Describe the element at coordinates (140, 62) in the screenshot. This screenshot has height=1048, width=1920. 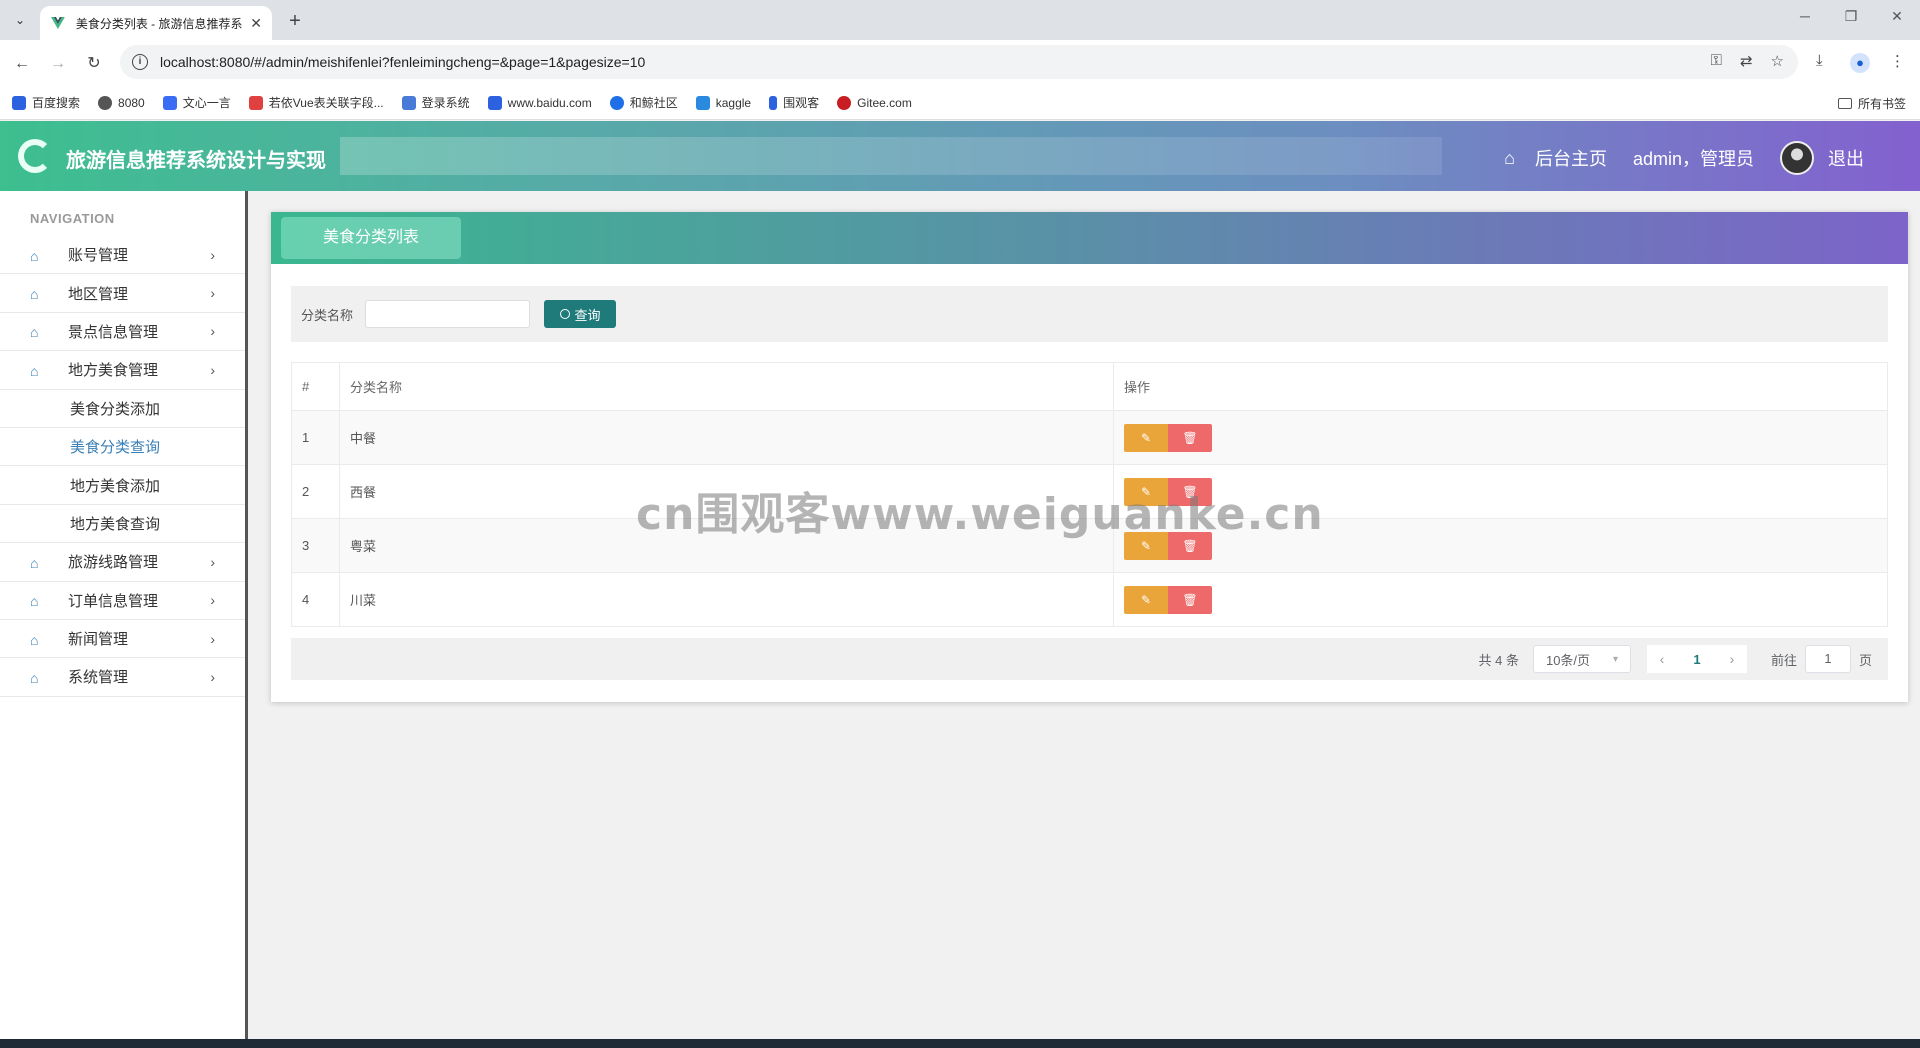
I see `site-info-icon: i` at that location.